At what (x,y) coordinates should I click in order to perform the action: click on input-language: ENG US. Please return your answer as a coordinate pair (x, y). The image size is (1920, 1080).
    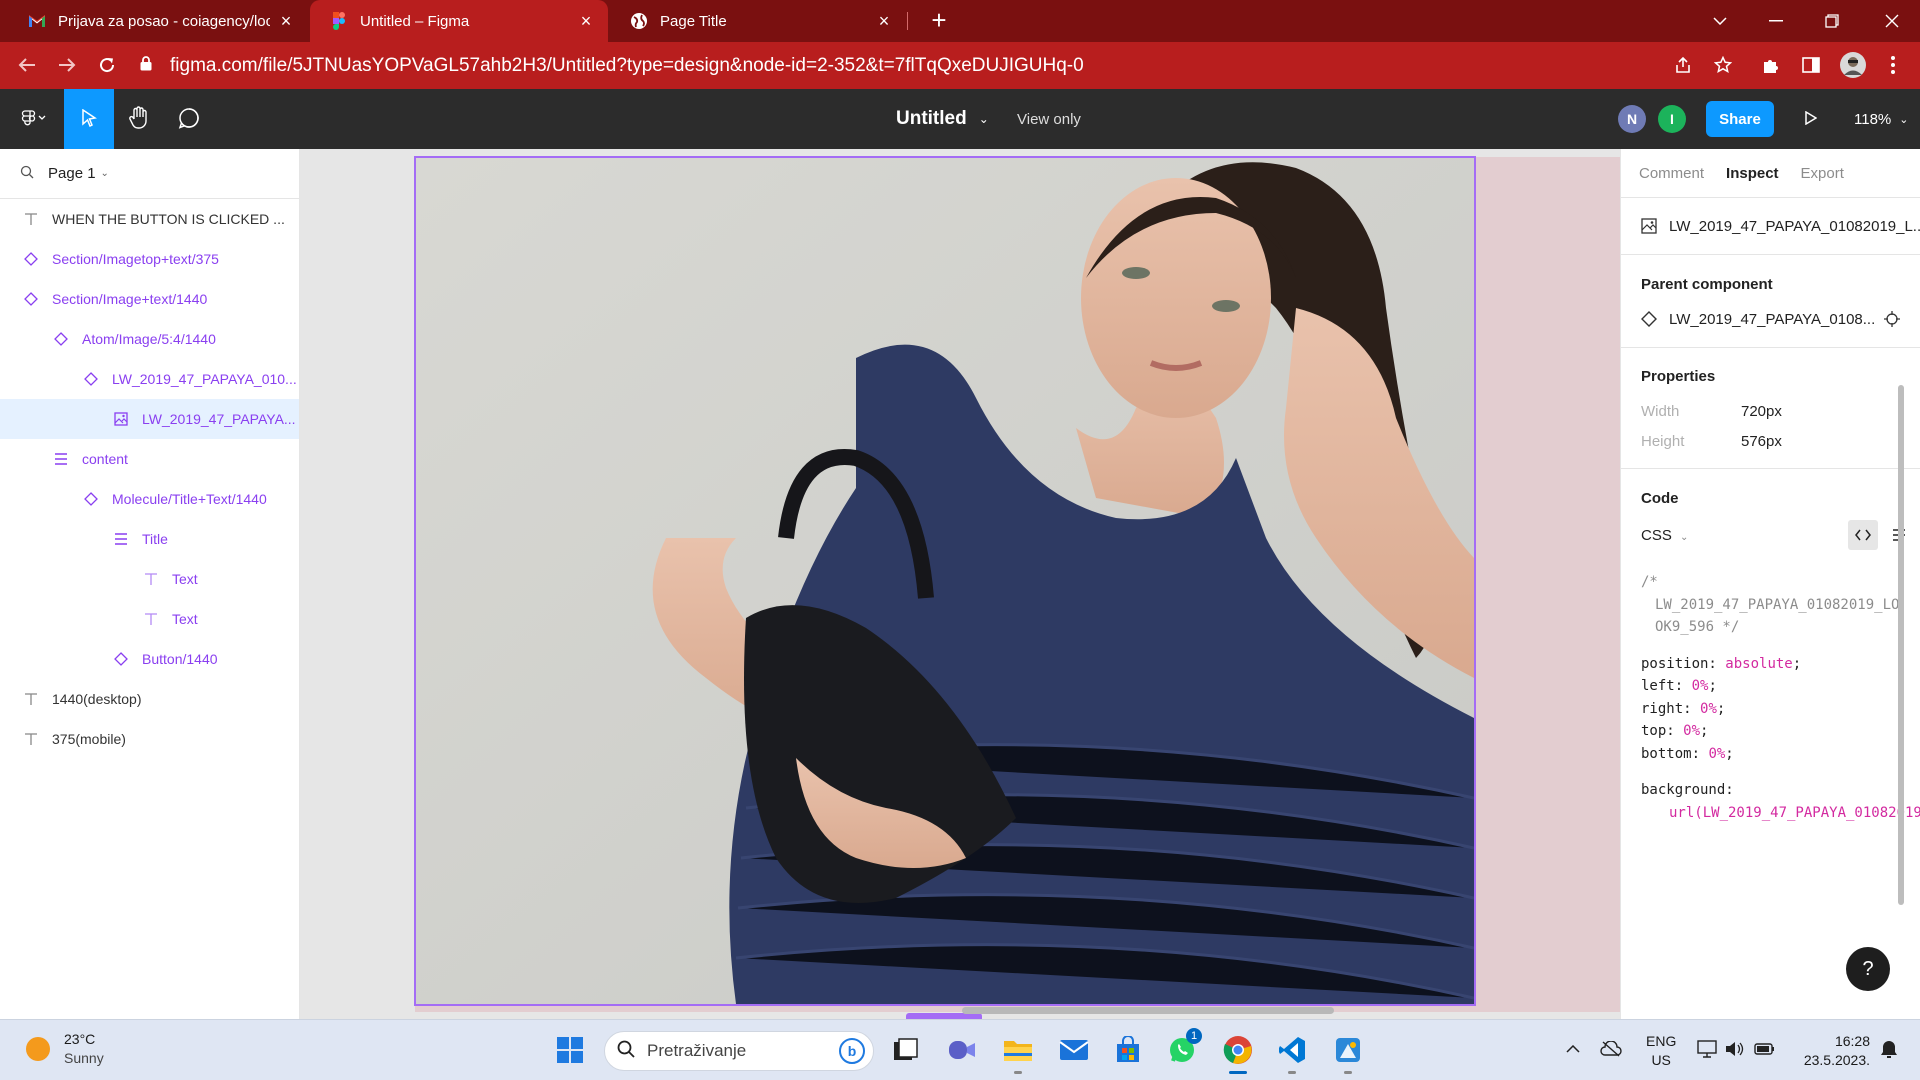
    Looking at the image, I should click on (1661, 1051).